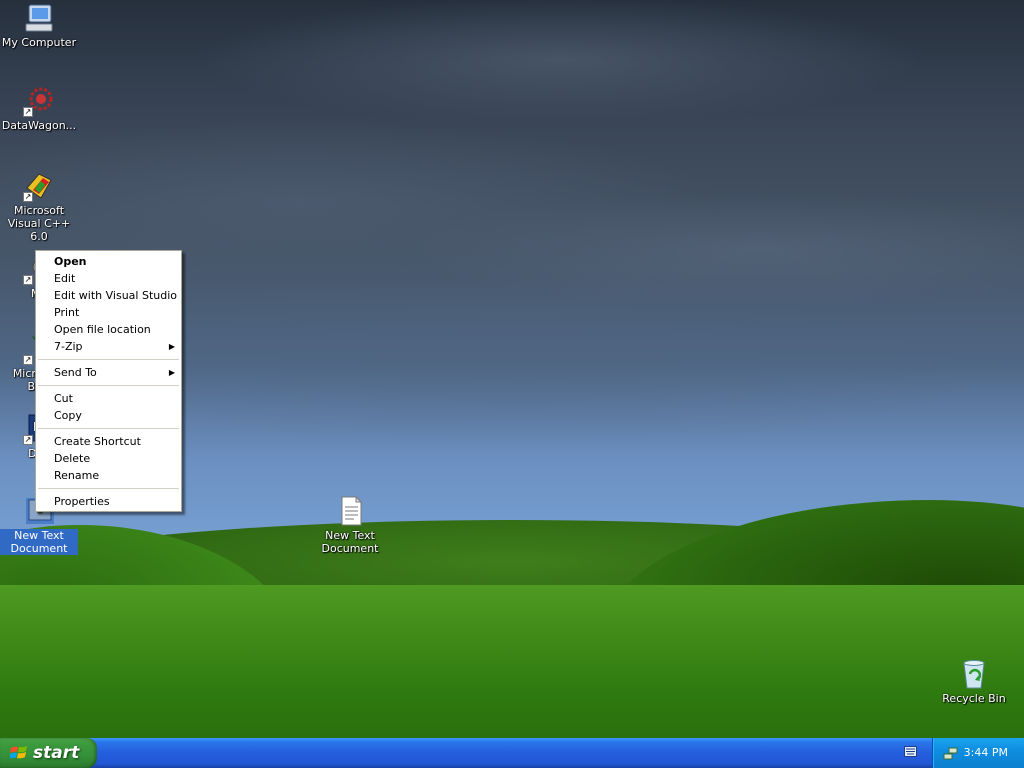  Describe the element at coordinates (108, 261) in the screenshot. I see `menu-item-open: Open` at that location.